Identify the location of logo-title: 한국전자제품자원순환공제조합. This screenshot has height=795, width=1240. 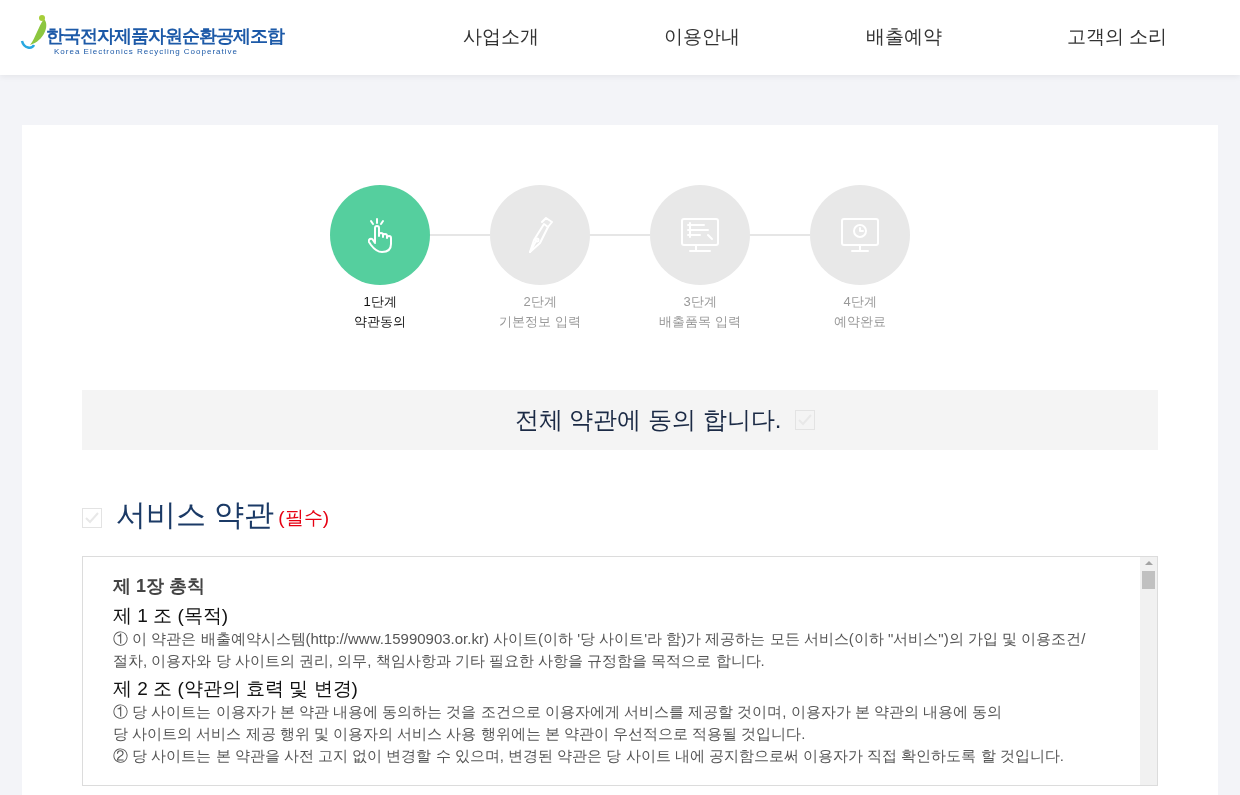
(165, 35).